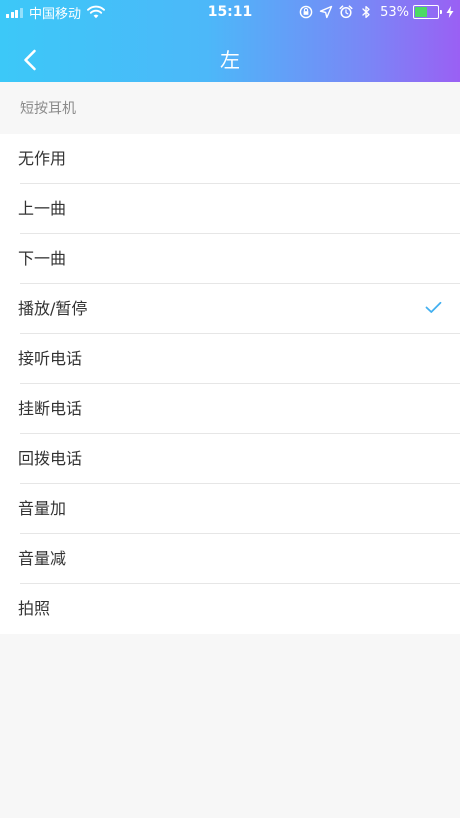 This screenshot has width=460, height=818. What do you see at coordinates (346, 12) in the screenshot?
I see `alarm-clock-icon` at bounding box center [346, 12].